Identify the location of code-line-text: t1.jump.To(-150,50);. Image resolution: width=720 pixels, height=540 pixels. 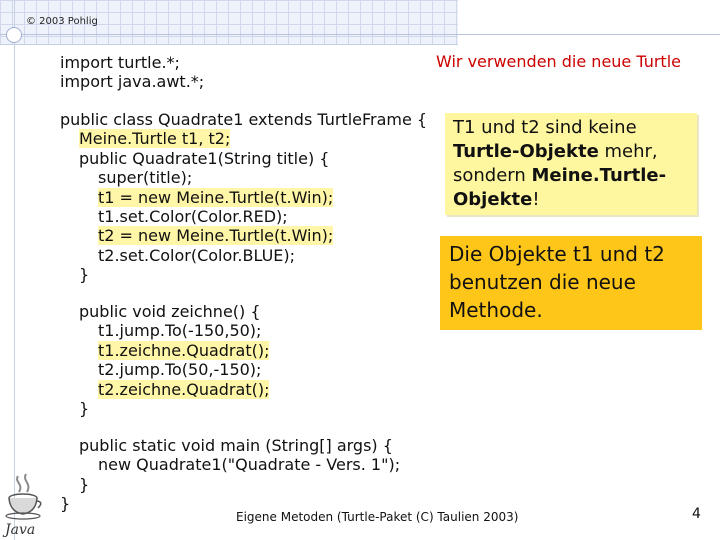
(180, 331).